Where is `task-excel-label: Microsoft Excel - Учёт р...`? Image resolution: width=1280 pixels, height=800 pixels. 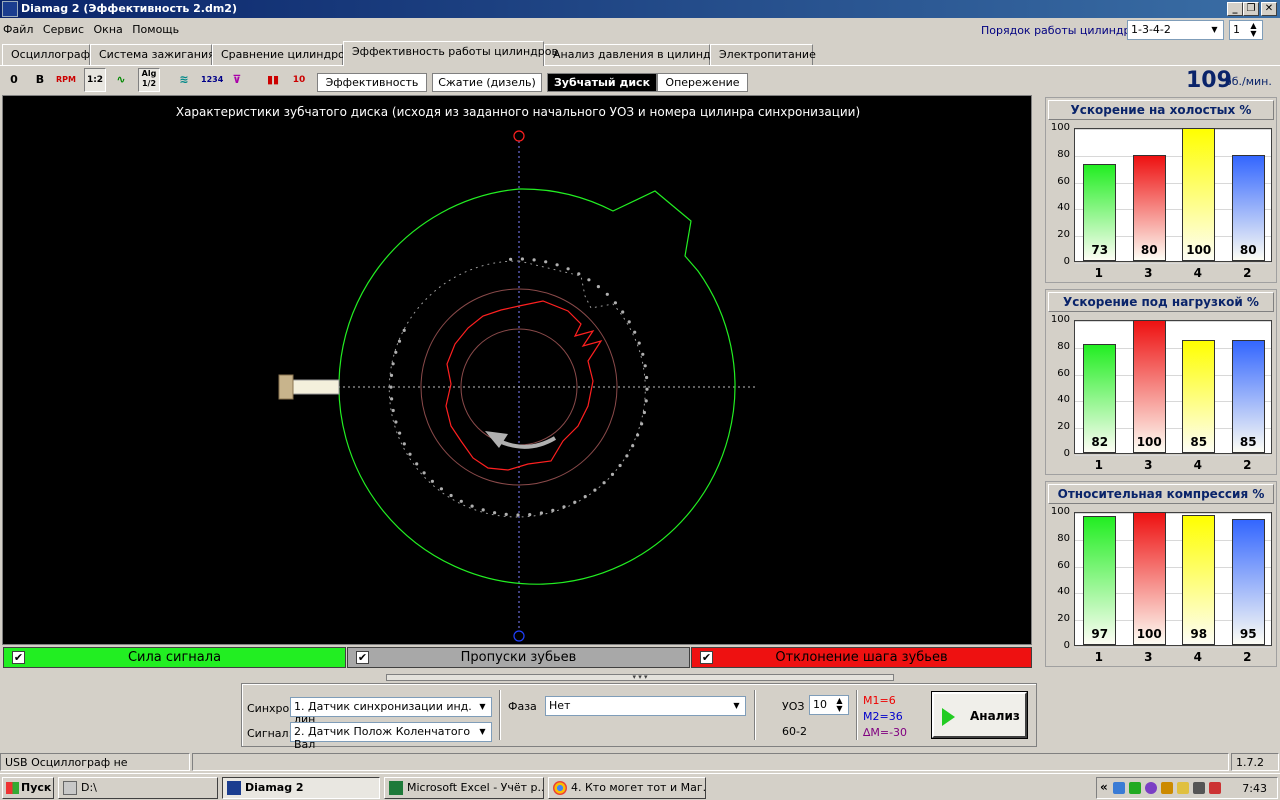
task-excel-label: Microsoft Excel - Учёт р... is located at coordinates (475, 787).